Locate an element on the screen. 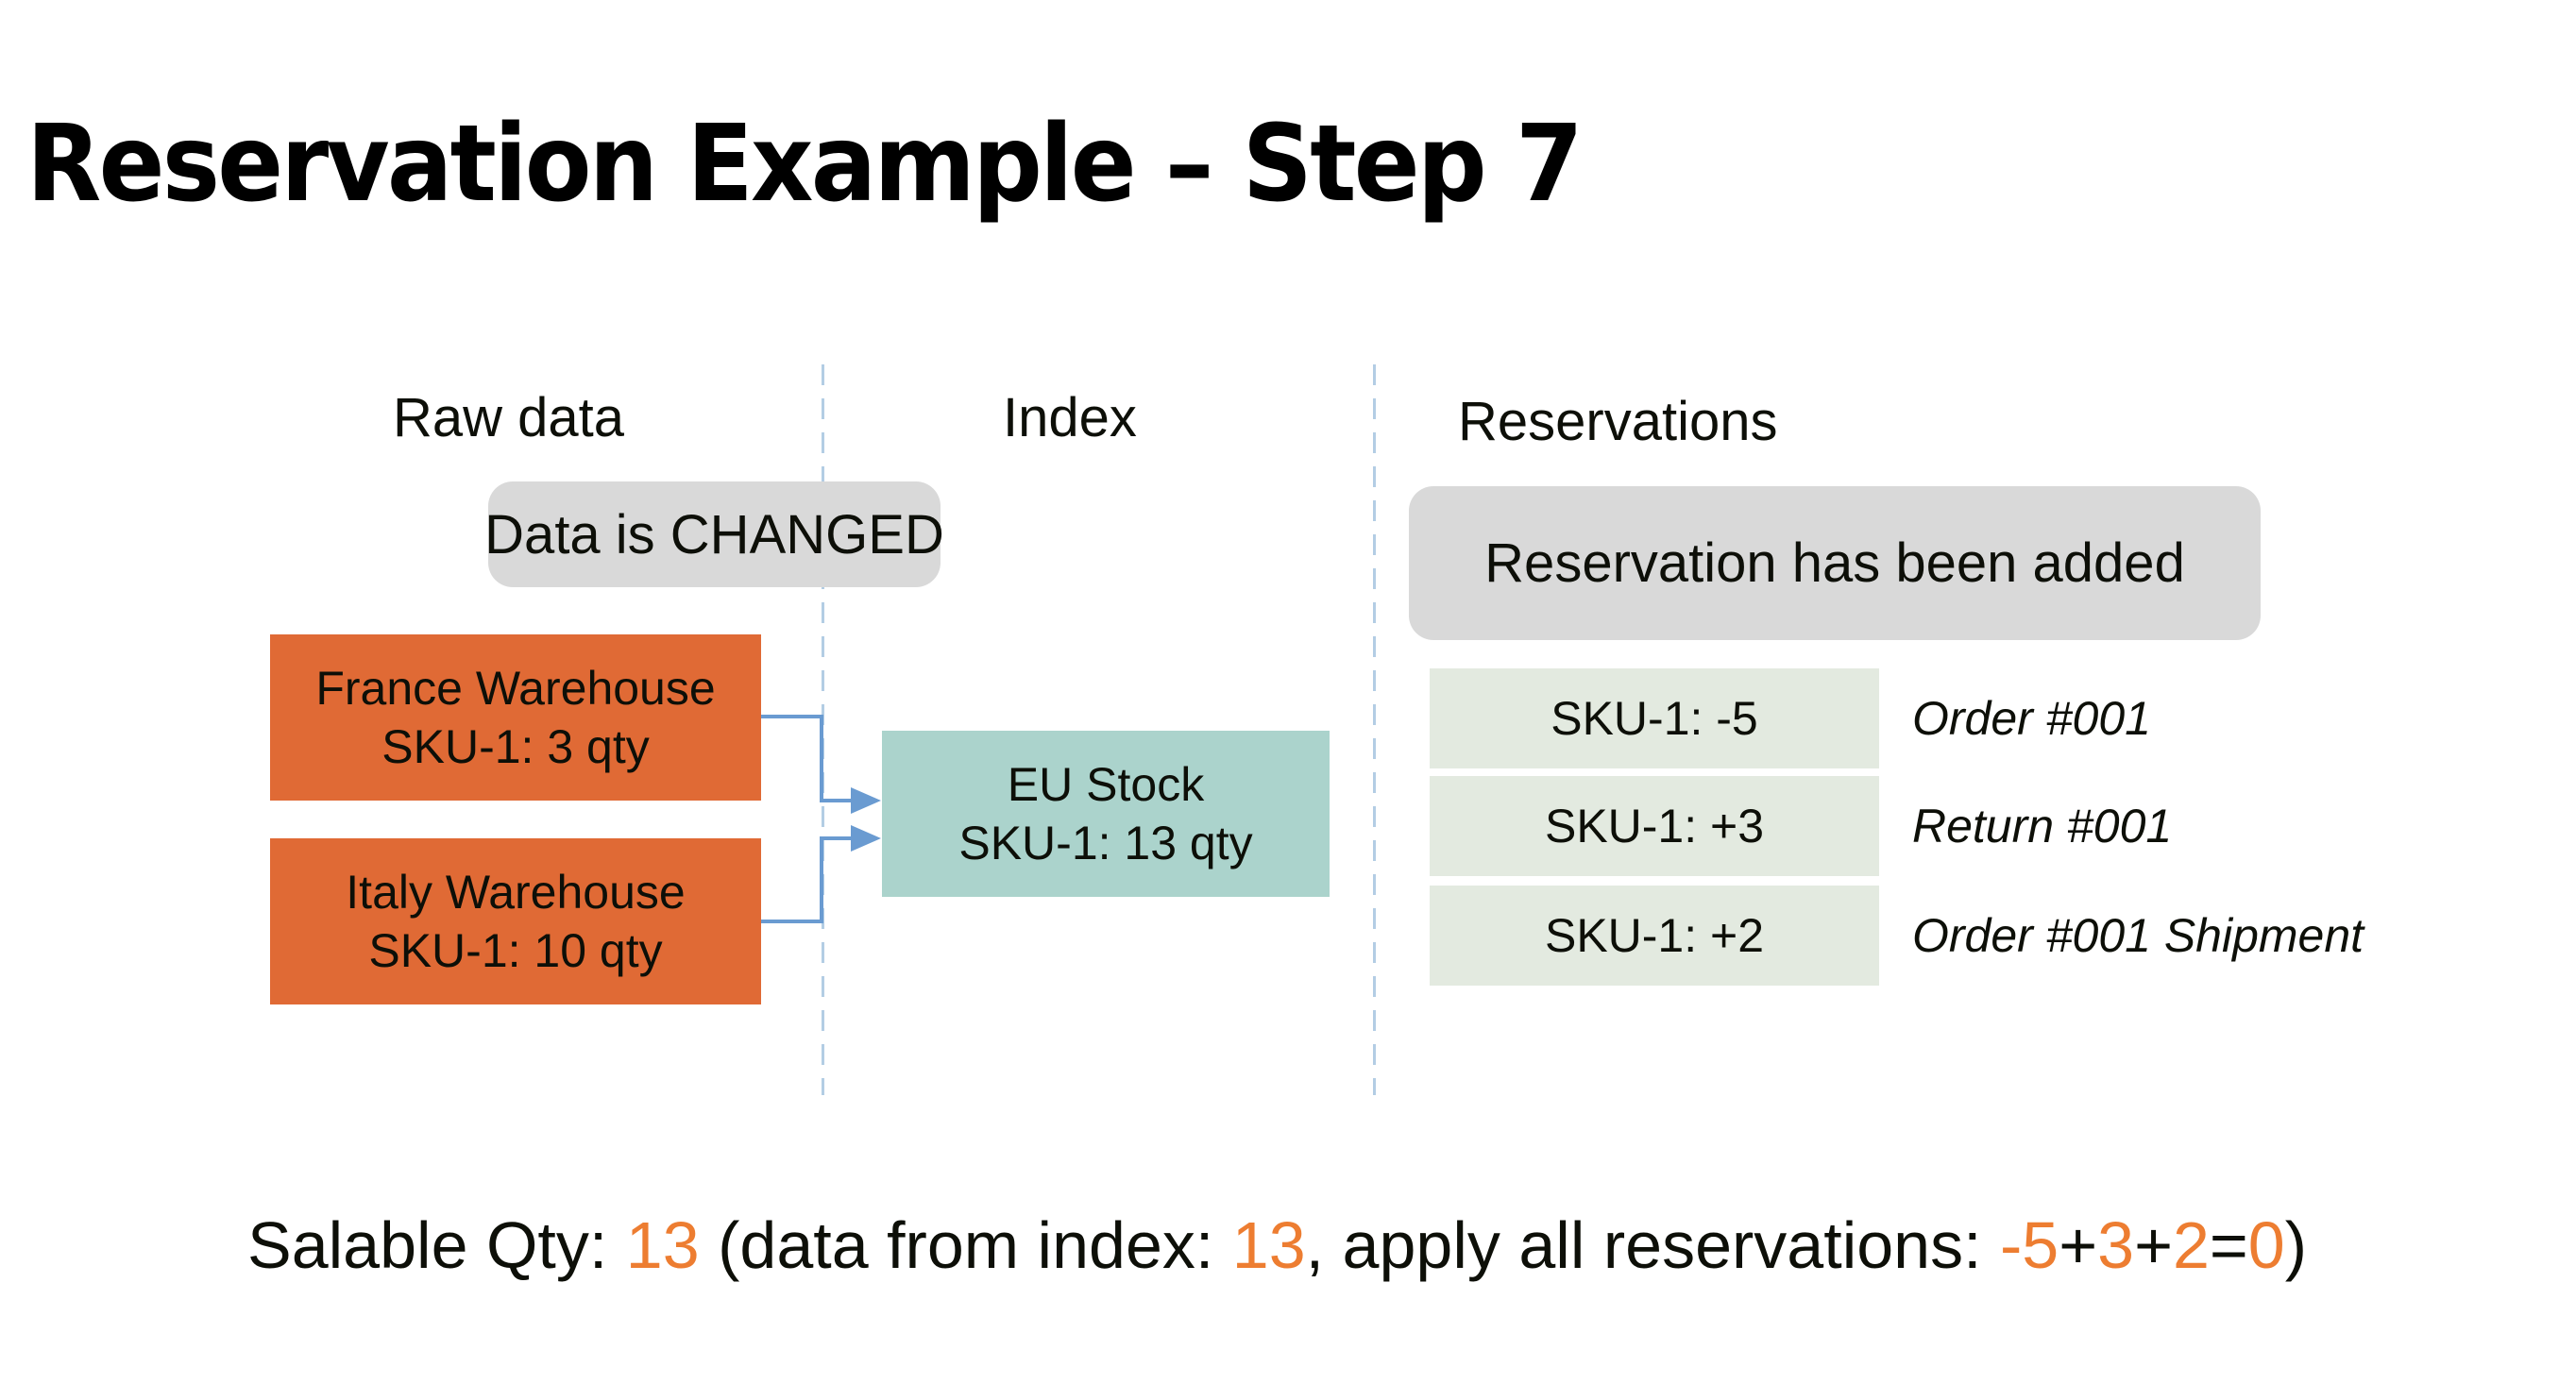 This screenshot has width=2576, height=1384. reservation-reason: Return #001 is located at coordinates (2042, 826).